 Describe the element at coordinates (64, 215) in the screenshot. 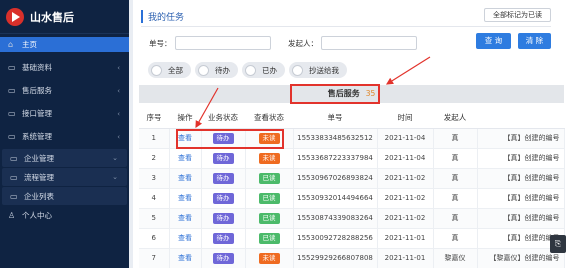

I see `sidebar-item-8: ♙ 个人中心` at that location.